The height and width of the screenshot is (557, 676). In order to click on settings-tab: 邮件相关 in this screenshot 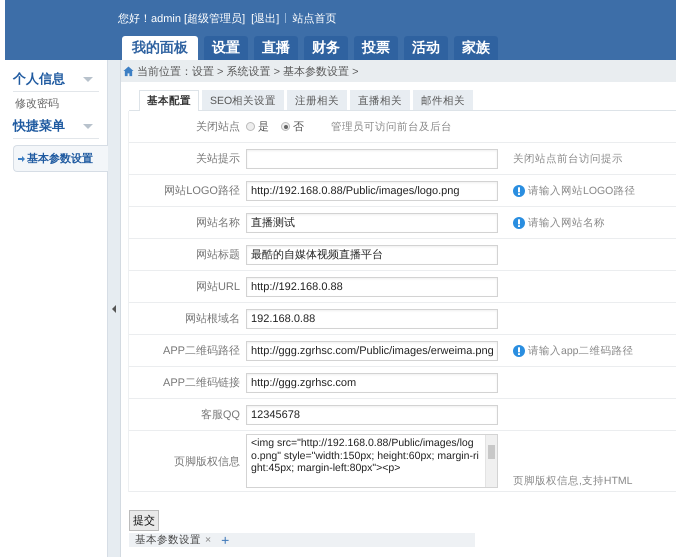, I will do `click(443, 100)`.